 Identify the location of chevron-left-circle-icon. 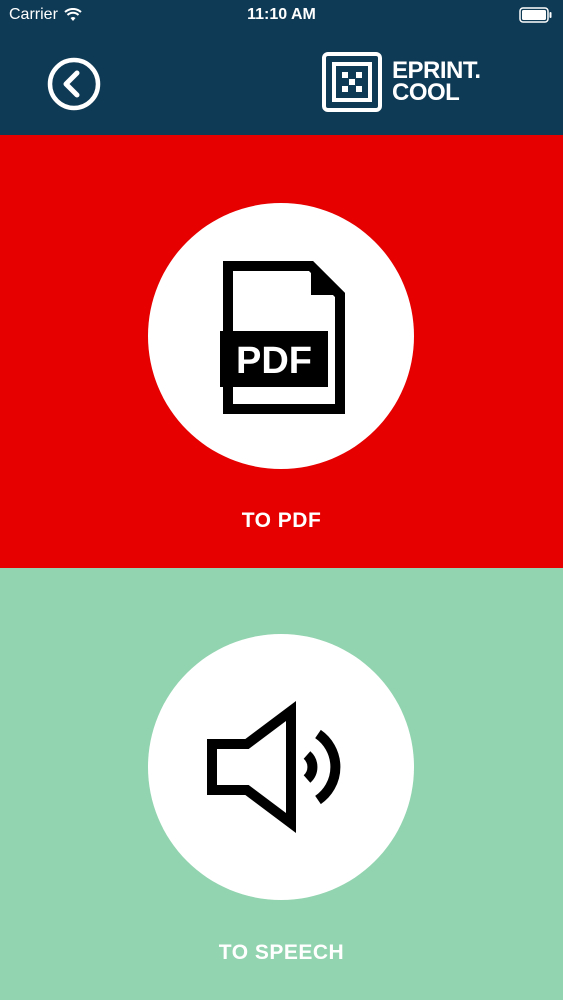
(74, 84).